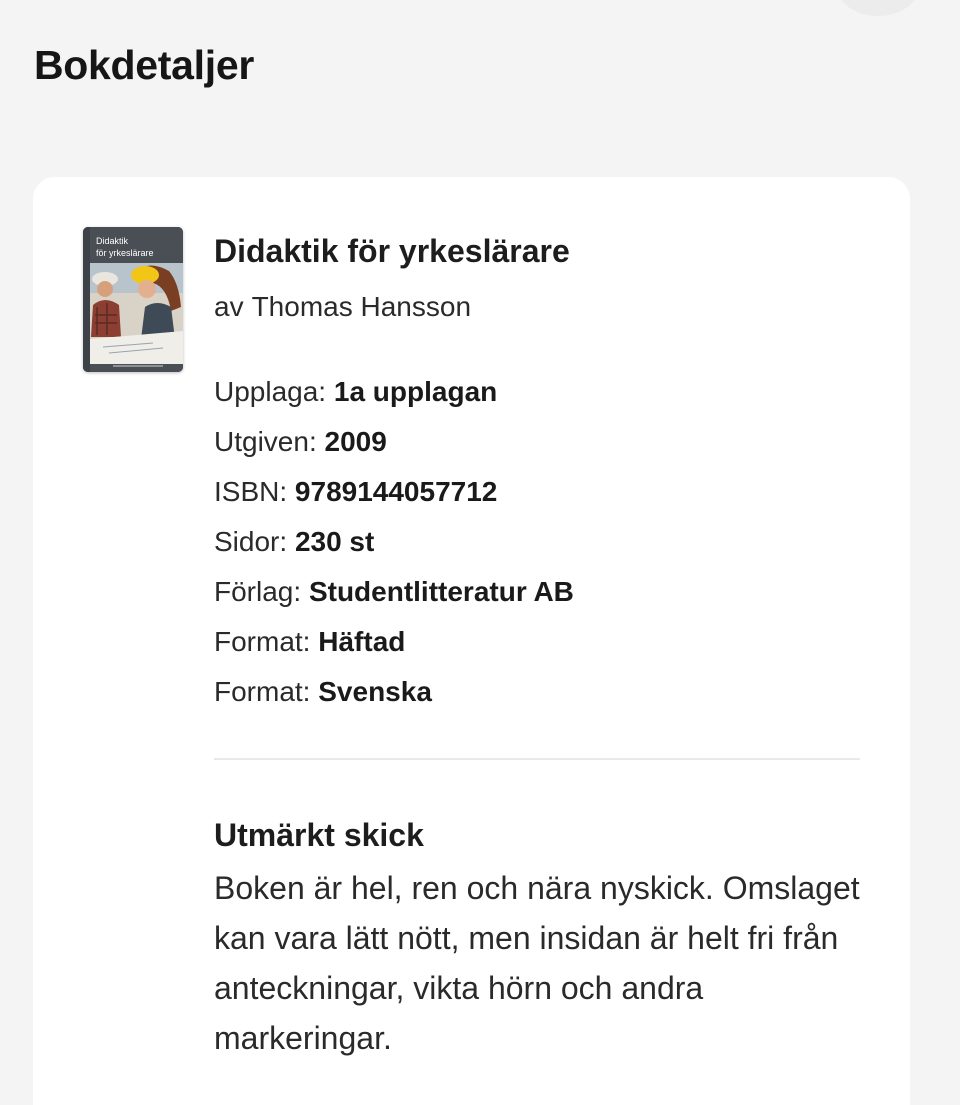 The height and width of the screenshot is (1105, 960). Describe the element at coordinates (375, 691) in the screenshot. I see `detail-value: Svenska` at that location.